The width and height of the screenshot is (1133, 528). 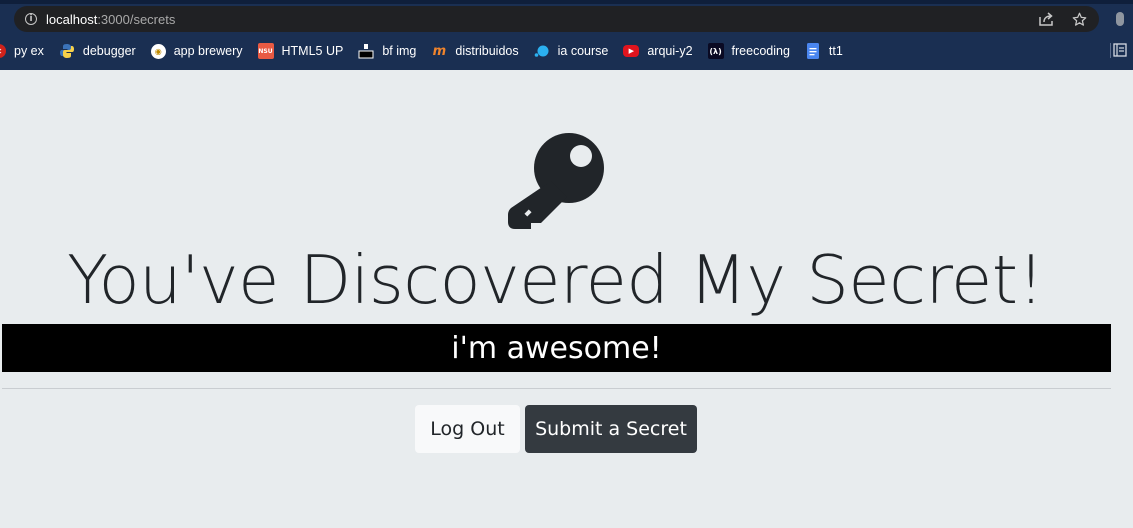 I want to click on bookmark-app-brewery: ◉ app brewery, so click(x=196, y=51).